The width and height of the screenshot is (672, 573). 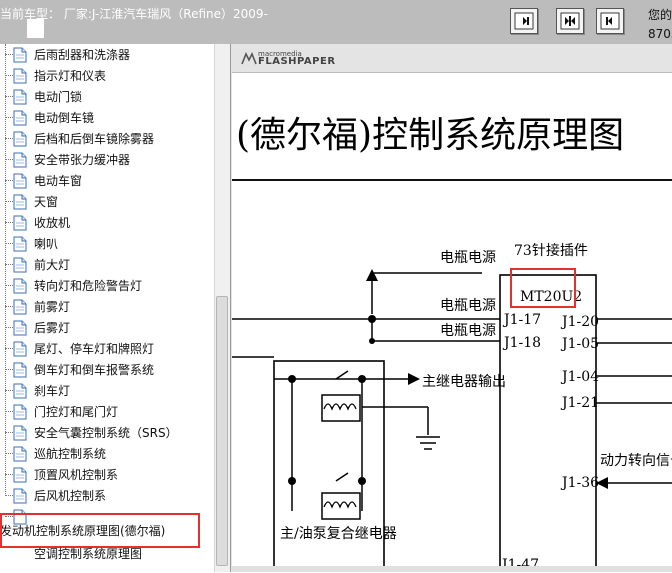 I want to click on tree-item-label: 指示灯和仪表, so click(x=70, y=76).